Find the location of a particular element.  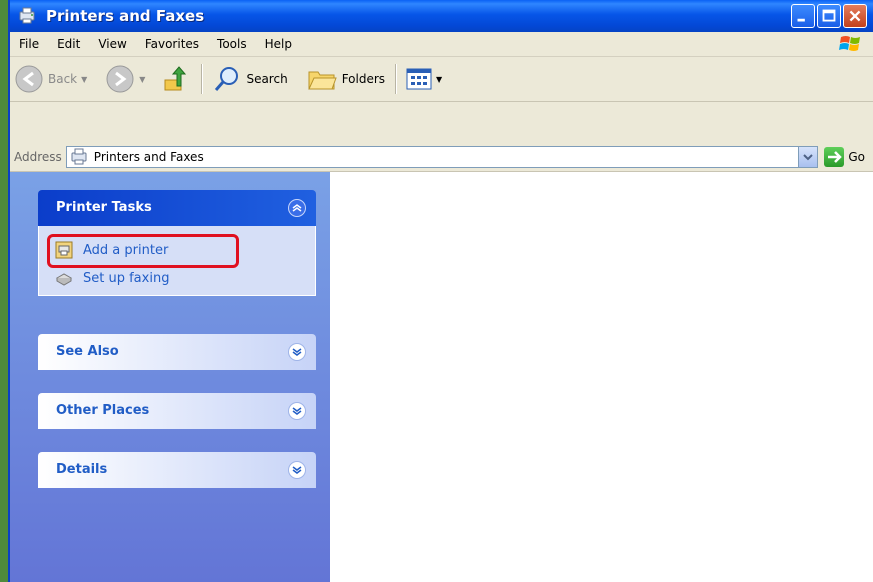

fax-icon is located at coordinates (64, 279).